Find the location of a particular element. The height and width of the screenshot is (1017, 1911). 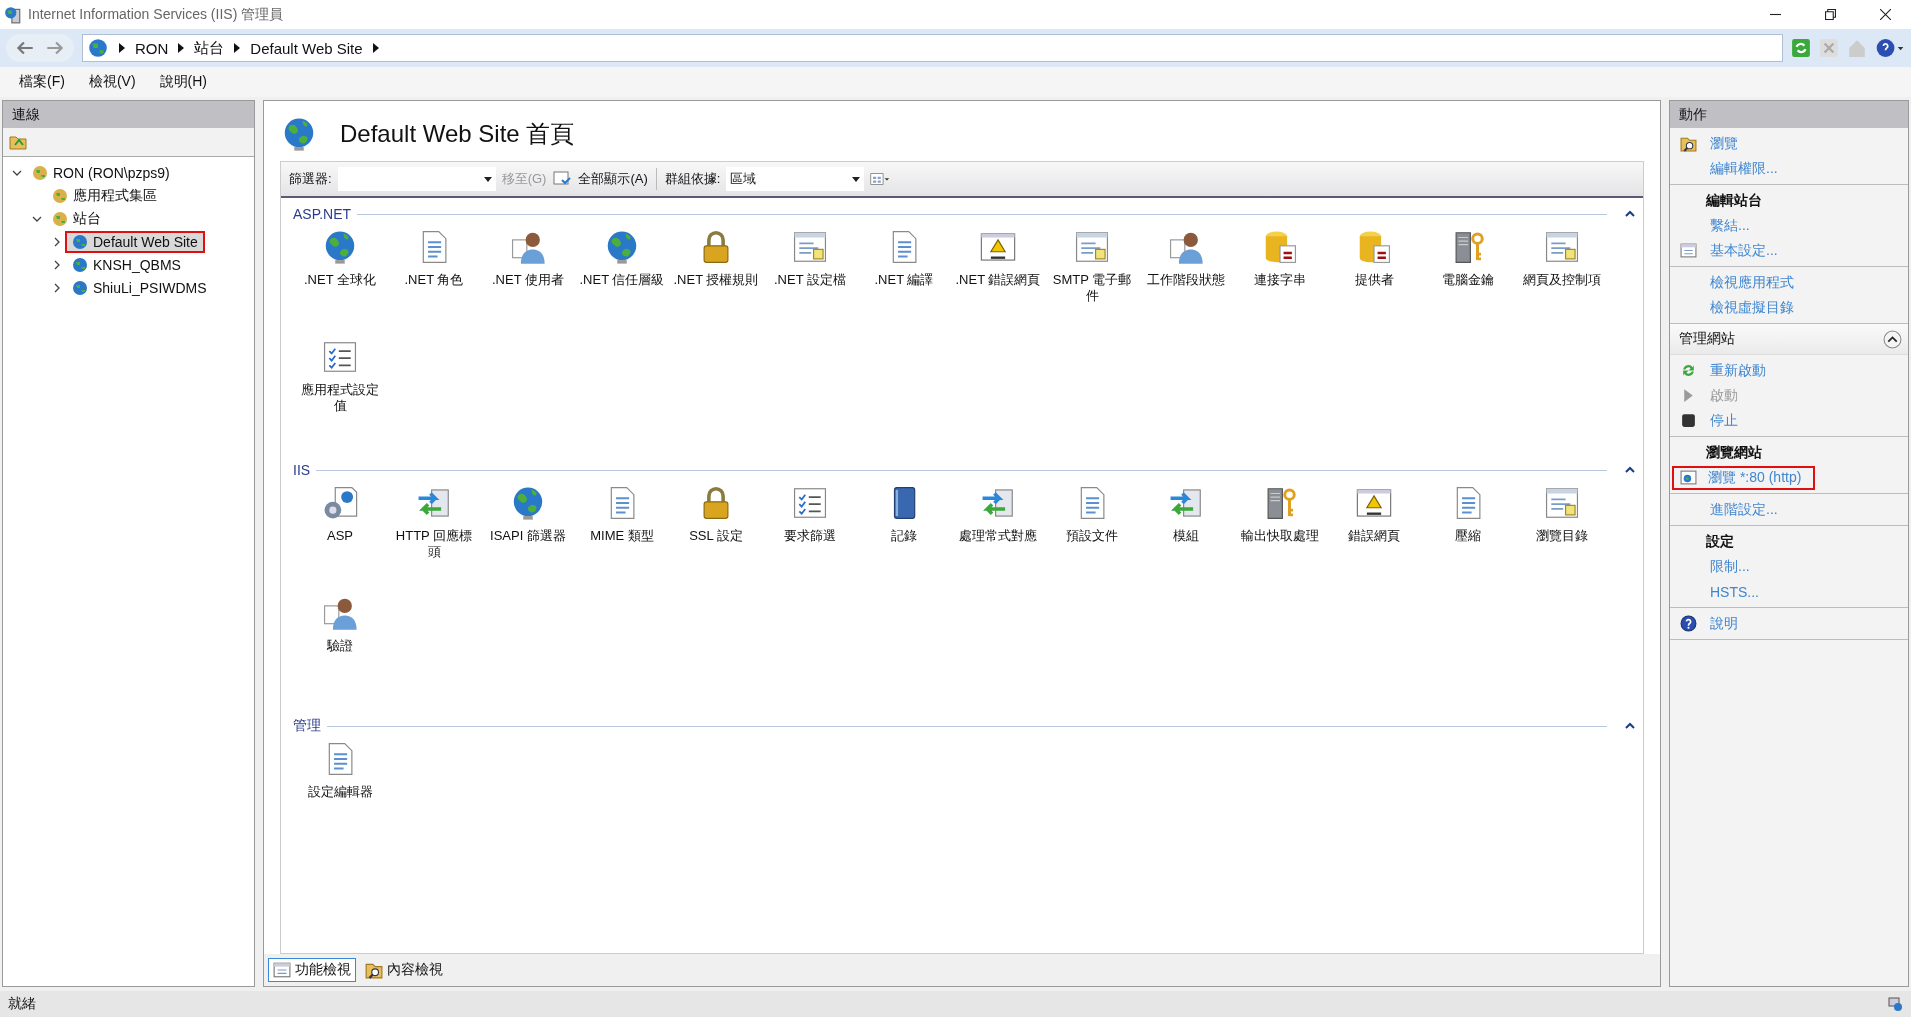

feature-tile: .NET 角色 is located at coordinates (434, 283).